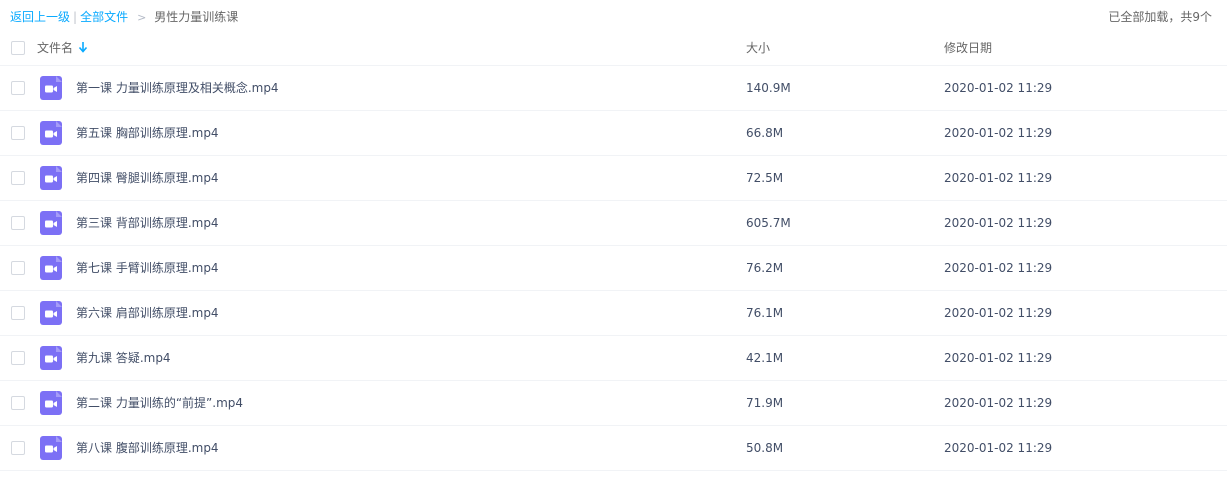 This screenshot has width=1227, height=496. What do you see at coordinates (18, 48) in the screenshot?
I see `select-all-checkbox` at bounding box center [18, 48].